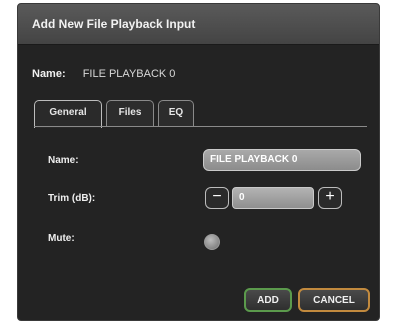 The image size is (398, 325). What do you see at coordinates (200, 126) in the screenshot?
I see `tab-divider` at bounding box center [200, 126].